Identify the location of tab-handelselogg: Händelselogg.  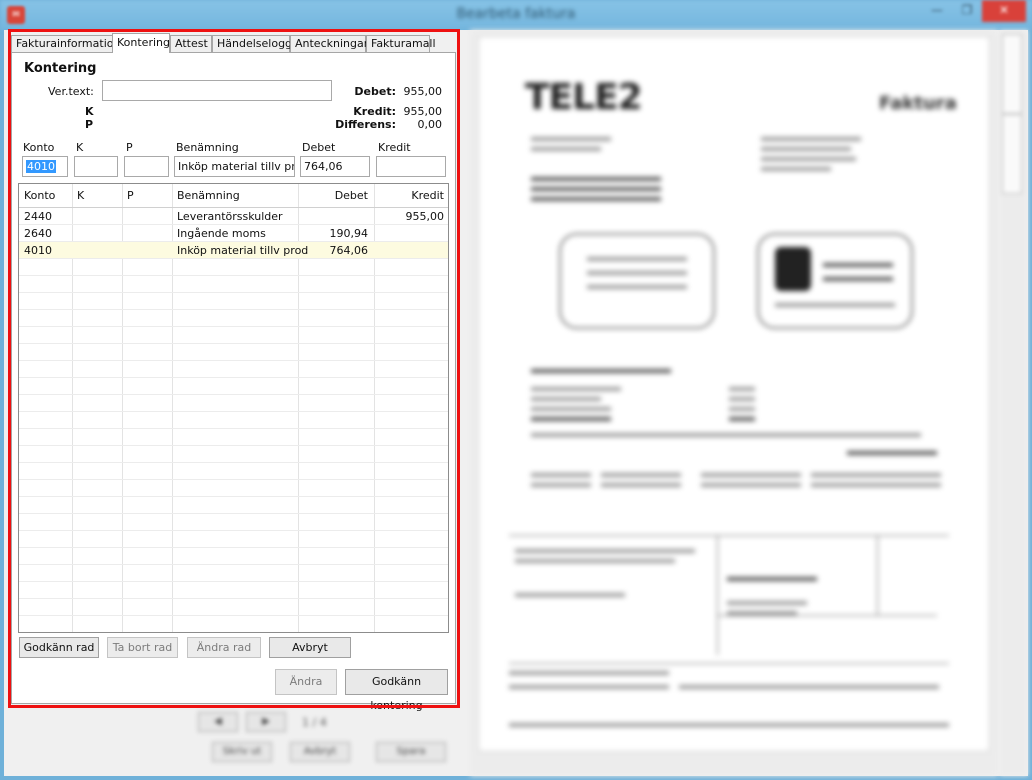
(252, 43).